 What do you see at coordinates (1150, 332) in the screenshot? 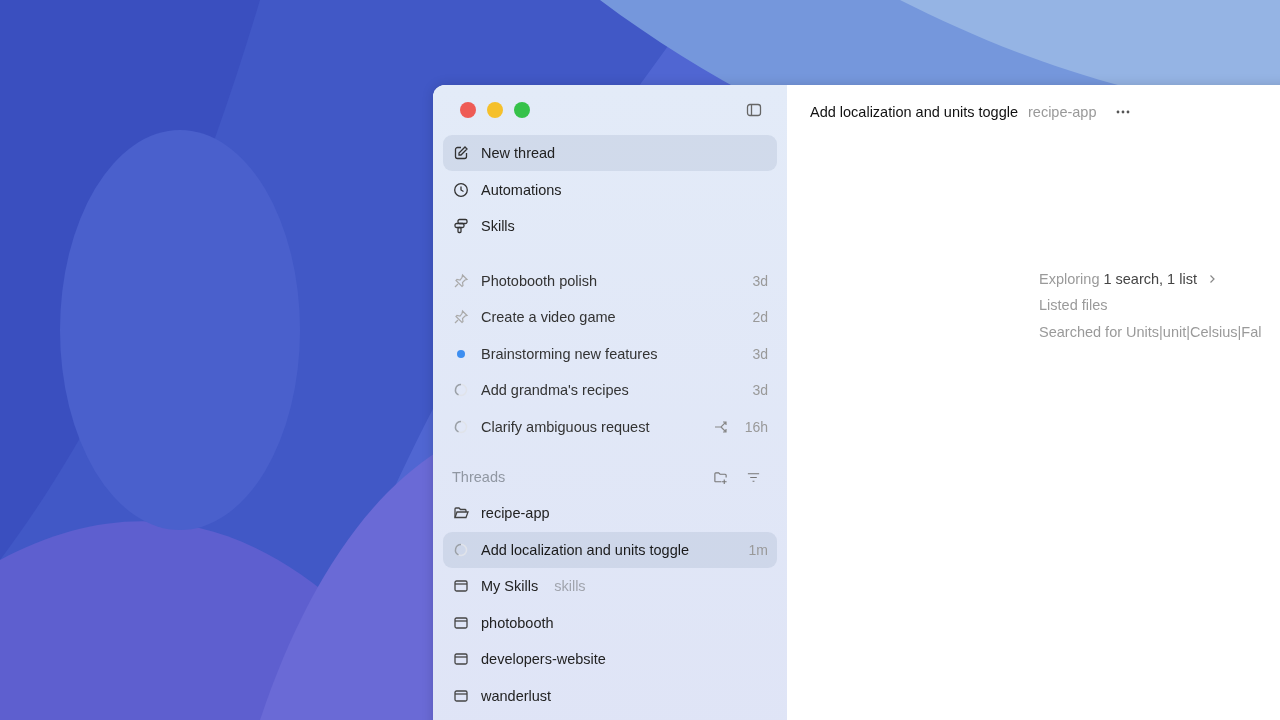
I see `activity-line: Searched for Units|unit|Celsius|Fal` at bounding box center [1150, 332].